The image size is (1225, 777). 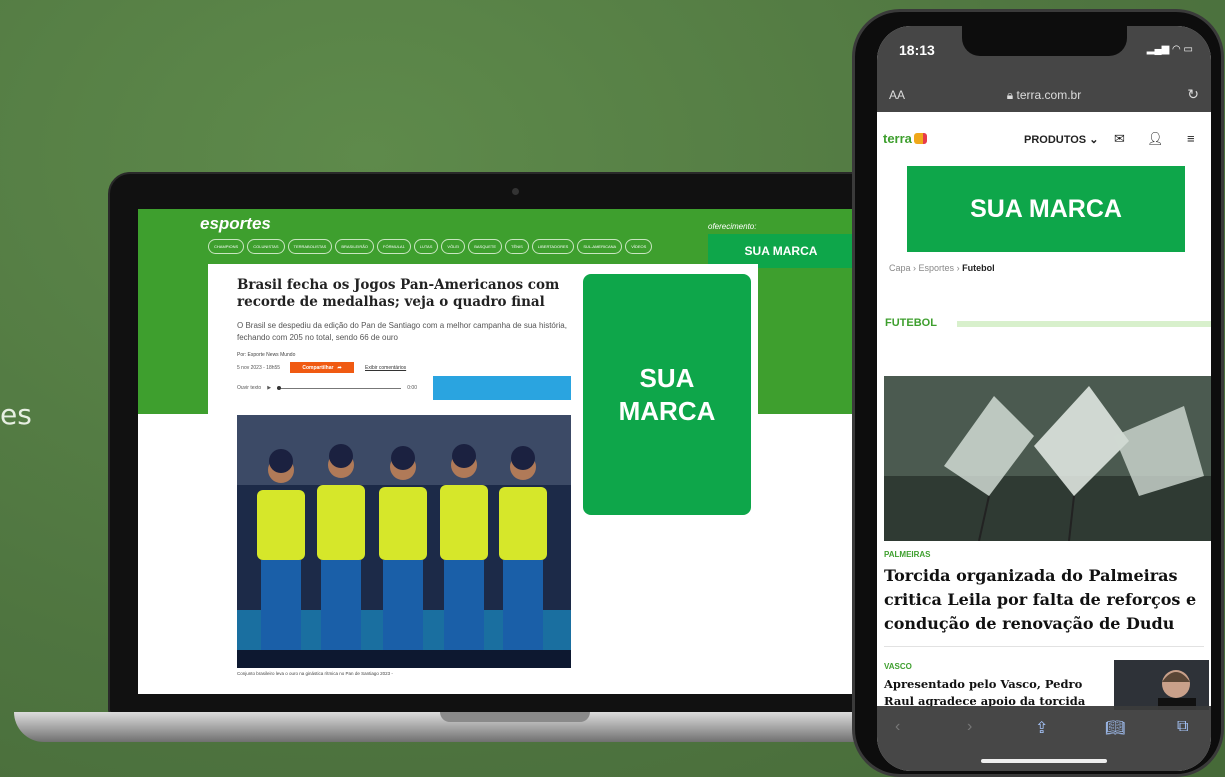 I want to click on laptop-camera, so click(x=515, y=191).